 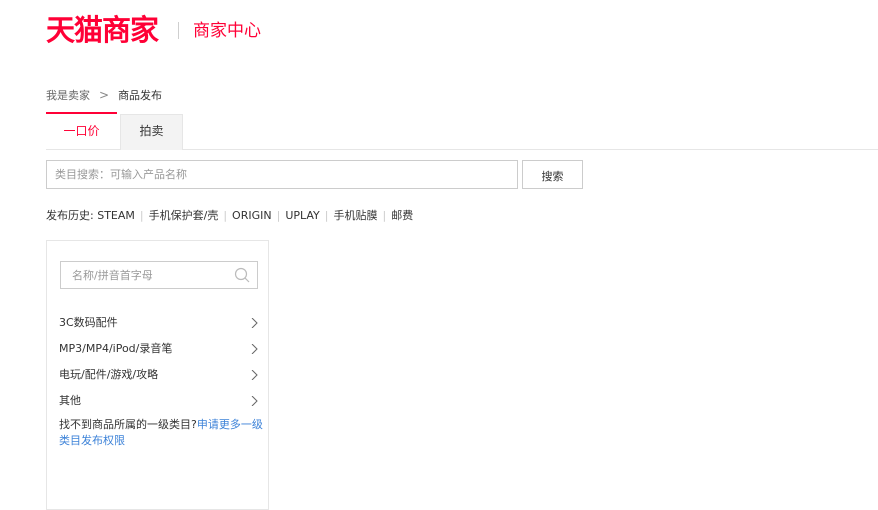 I want to click on category-search-input, so click(x=282, y=174).